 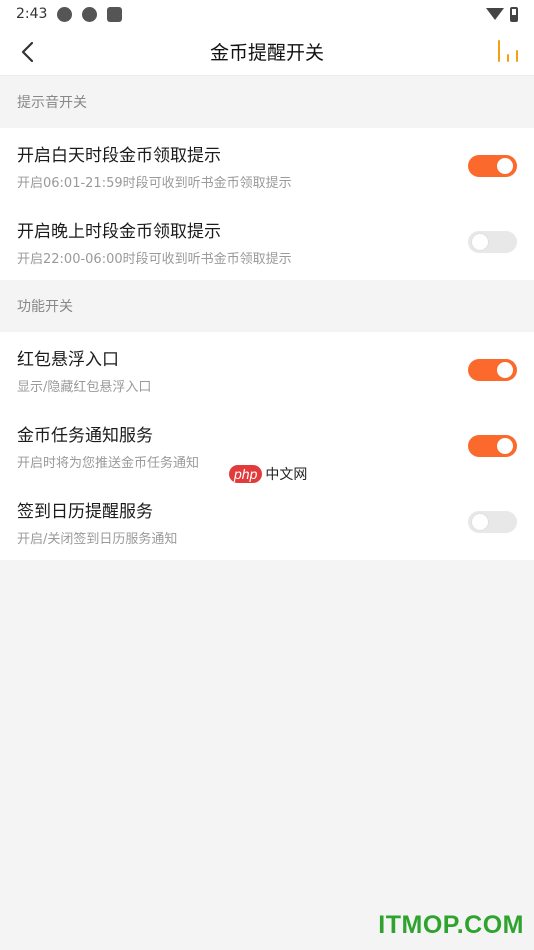 I want to click on itmop-watermark: ITMOP.COM, so click(x=451, y=925).